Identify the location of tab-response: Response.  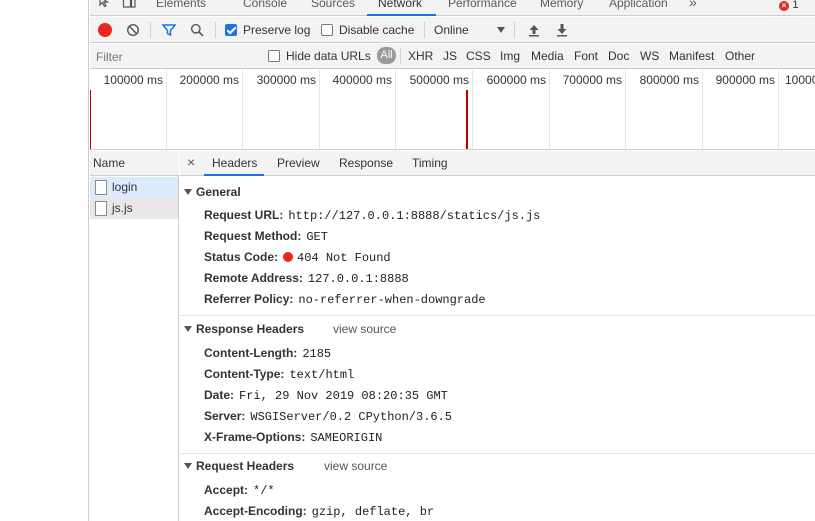
(366, 163).